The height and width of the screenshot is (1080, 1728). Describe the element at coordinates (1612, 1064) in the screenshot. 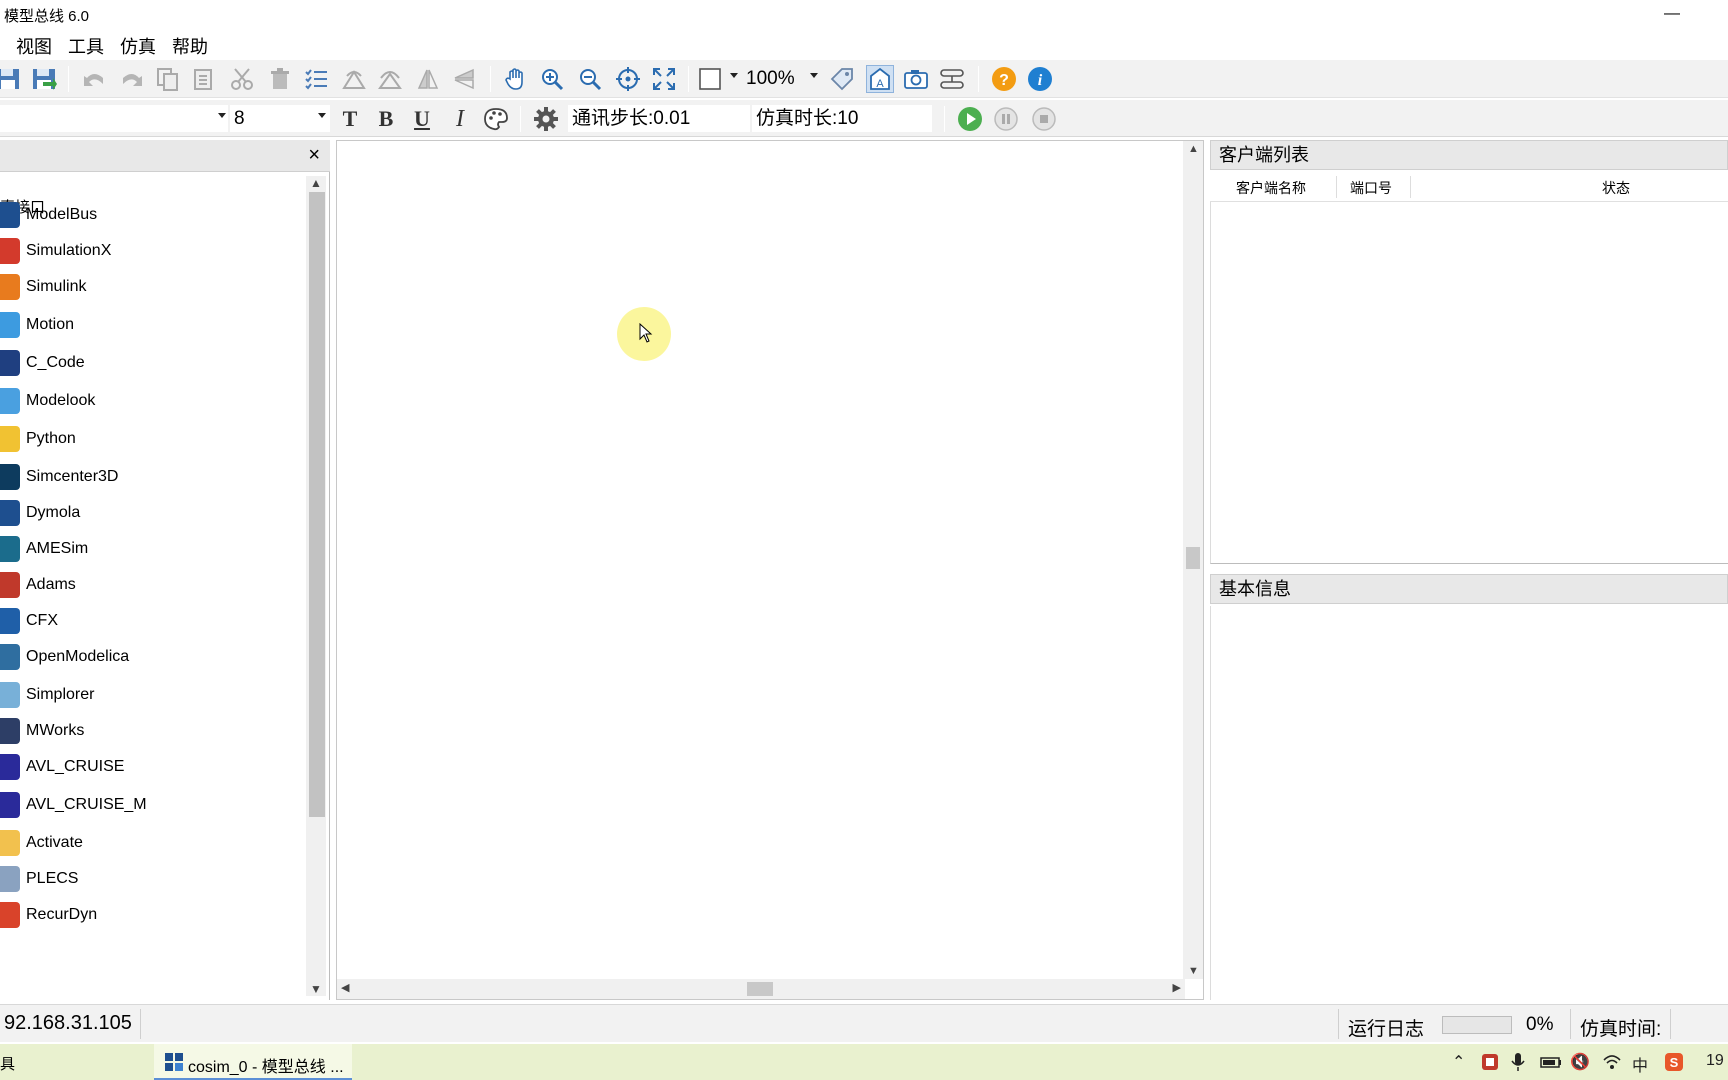

I see `wifi-icon` at that location.